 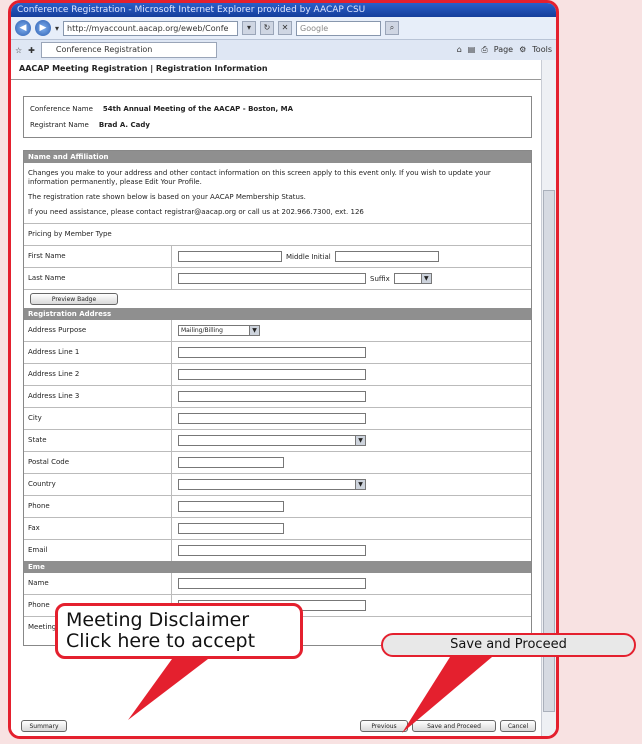 What do you see at coordinates (447, 695) in the screenshot?
I see `save-pointer` at bounding box center [447, 695].